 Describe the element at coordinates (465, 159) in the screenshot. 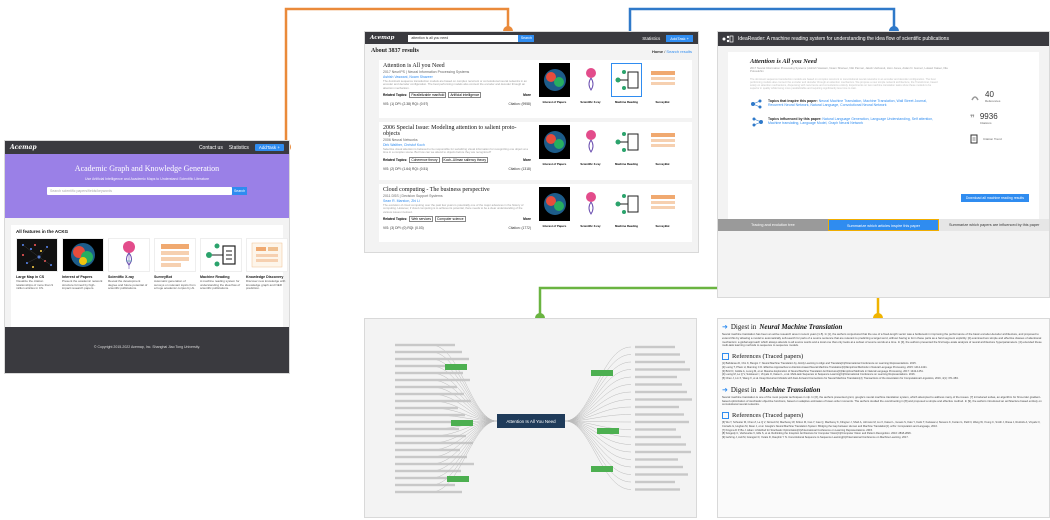

I see `topic-tag: Koch–Ullman saliency theory` at that location.